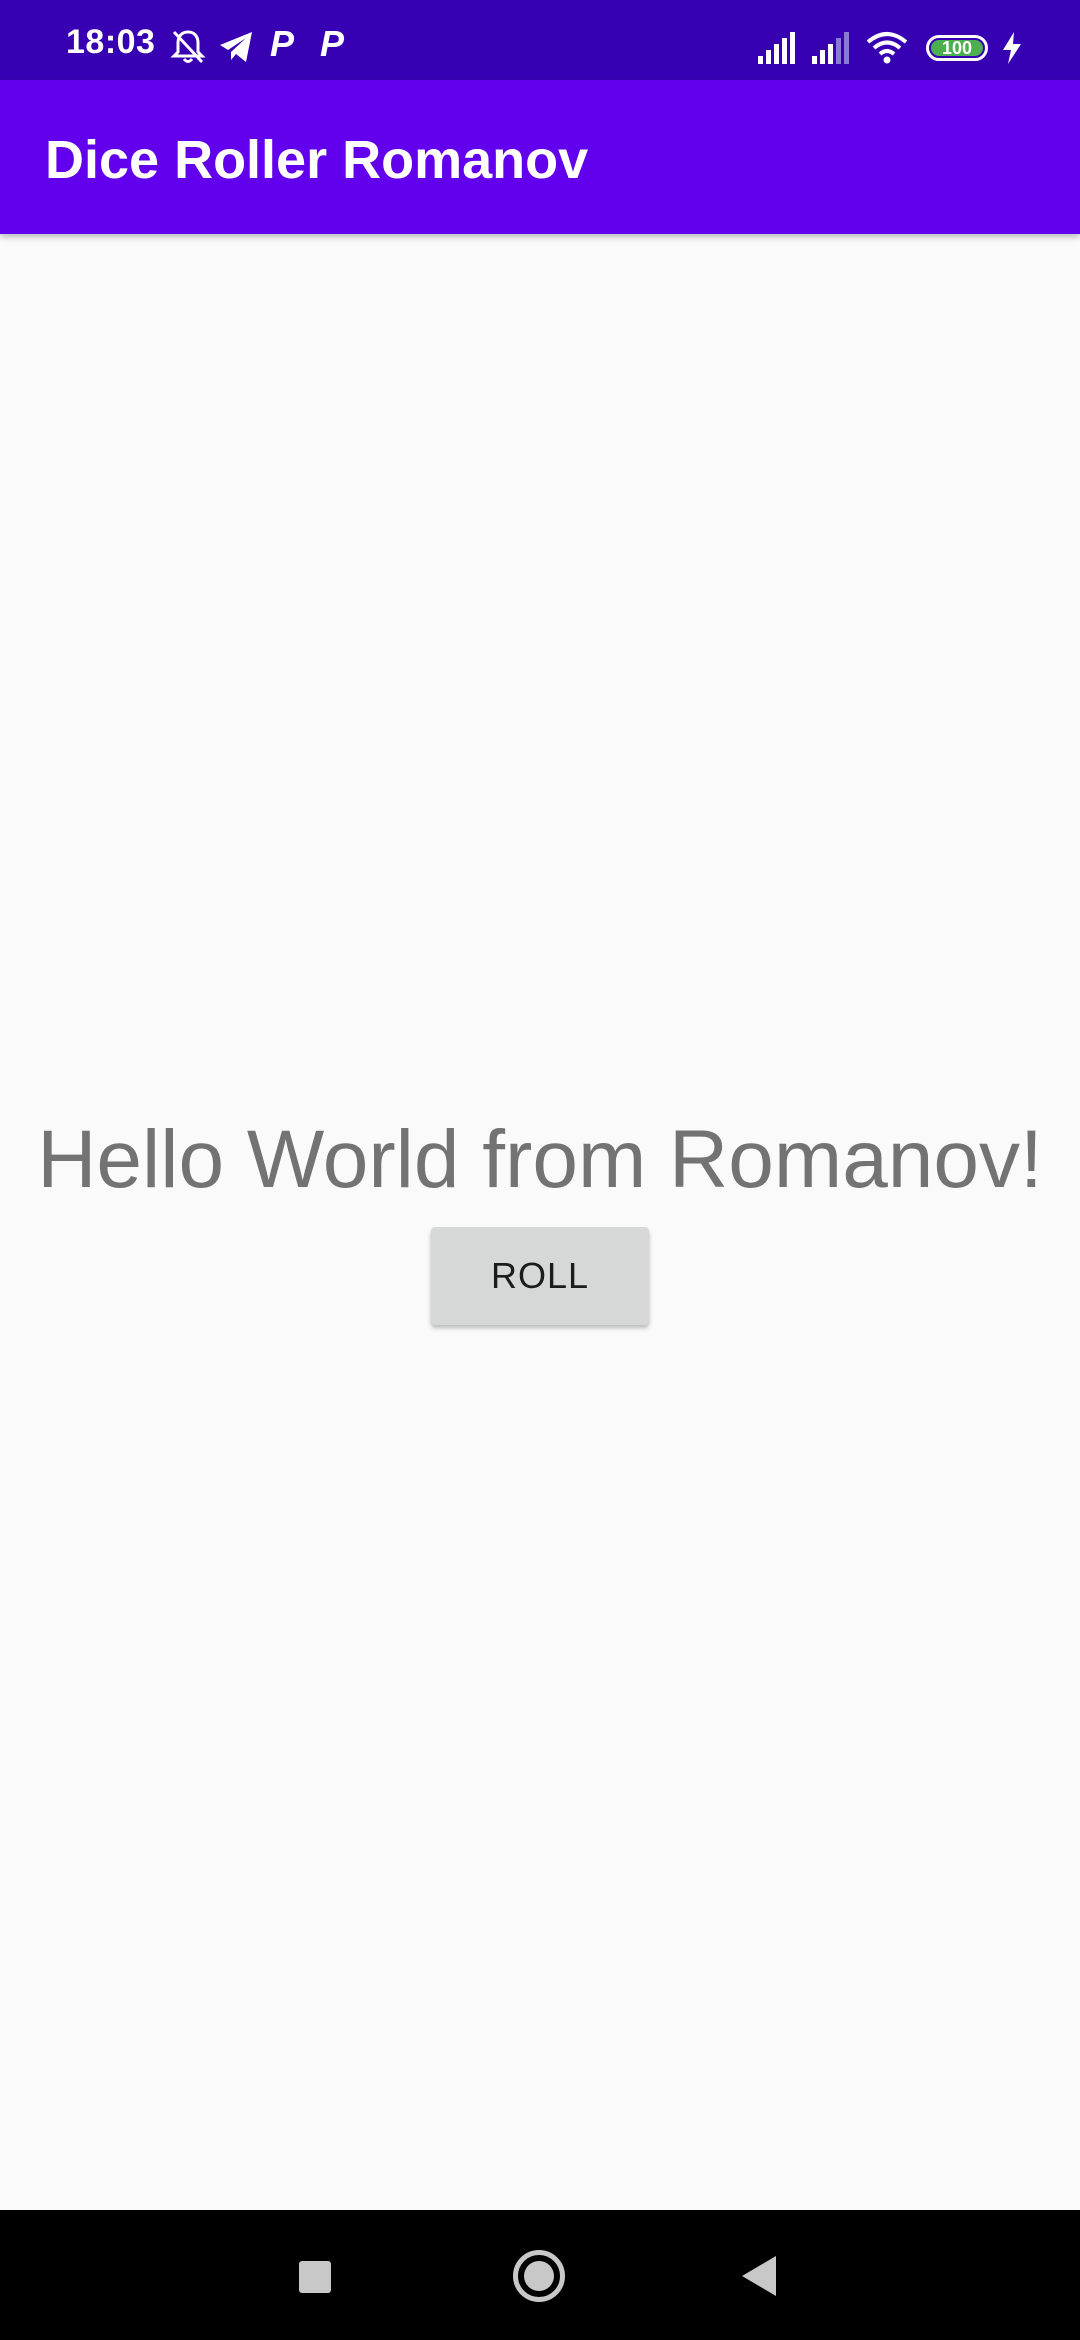  I want to click on roll-button: ROLL, so click(540, 1276).